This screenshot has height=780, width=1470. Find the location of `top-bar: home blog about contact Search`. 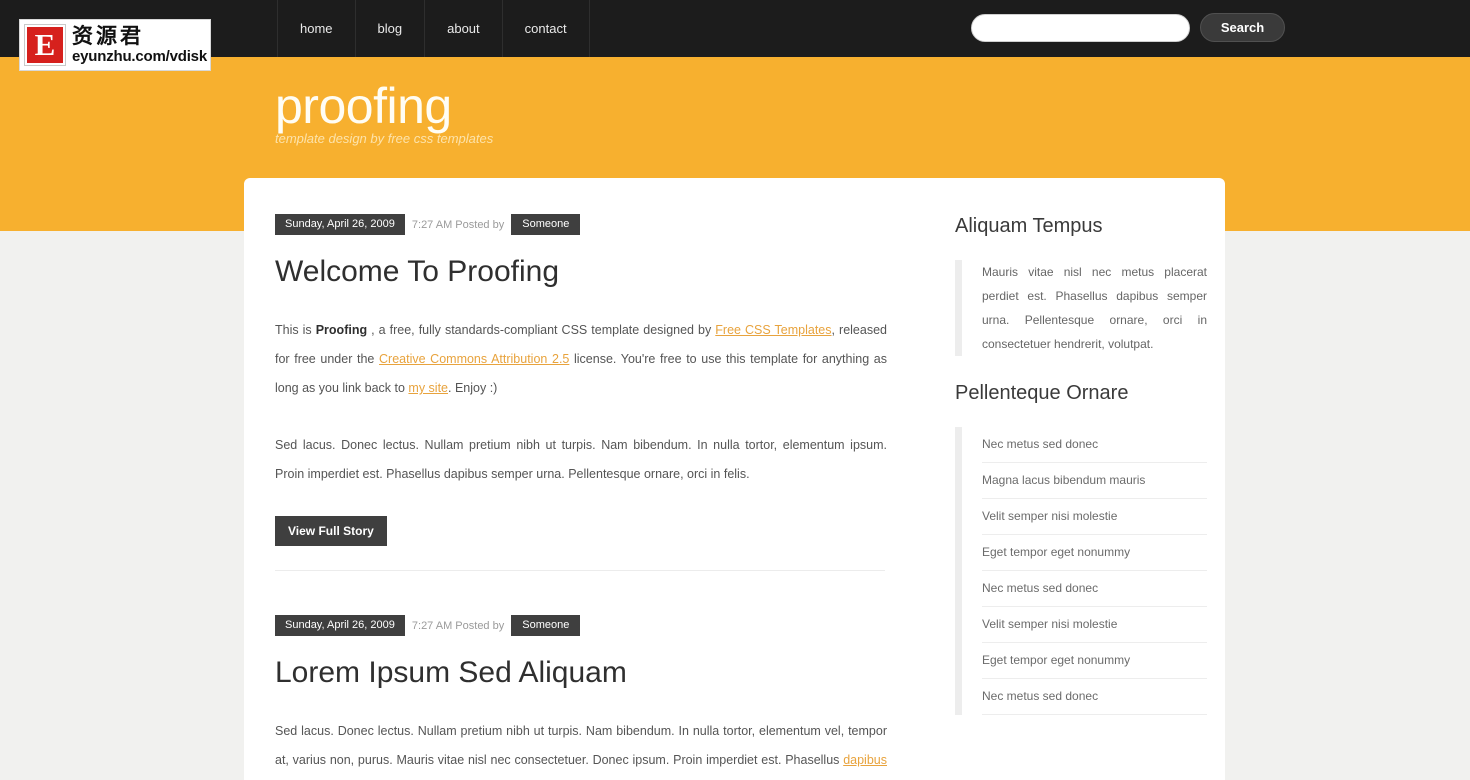

top-bar: home blog about contact Search is located at coordinates (735, 28).